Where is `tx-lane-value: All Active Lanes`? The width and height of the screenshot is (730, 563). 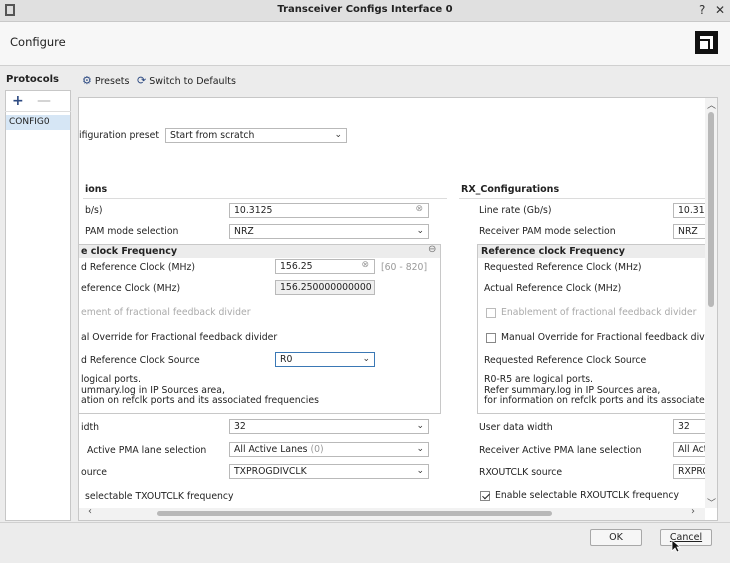 tx-lane-value: All Active Lanes is located at coordinates (271, 449).